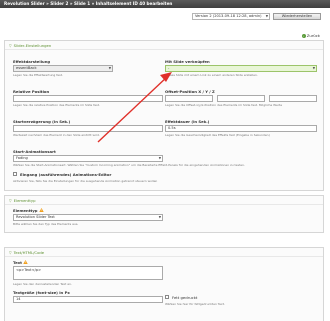  I want to click on text-label-text: Text, so click(17, 262).